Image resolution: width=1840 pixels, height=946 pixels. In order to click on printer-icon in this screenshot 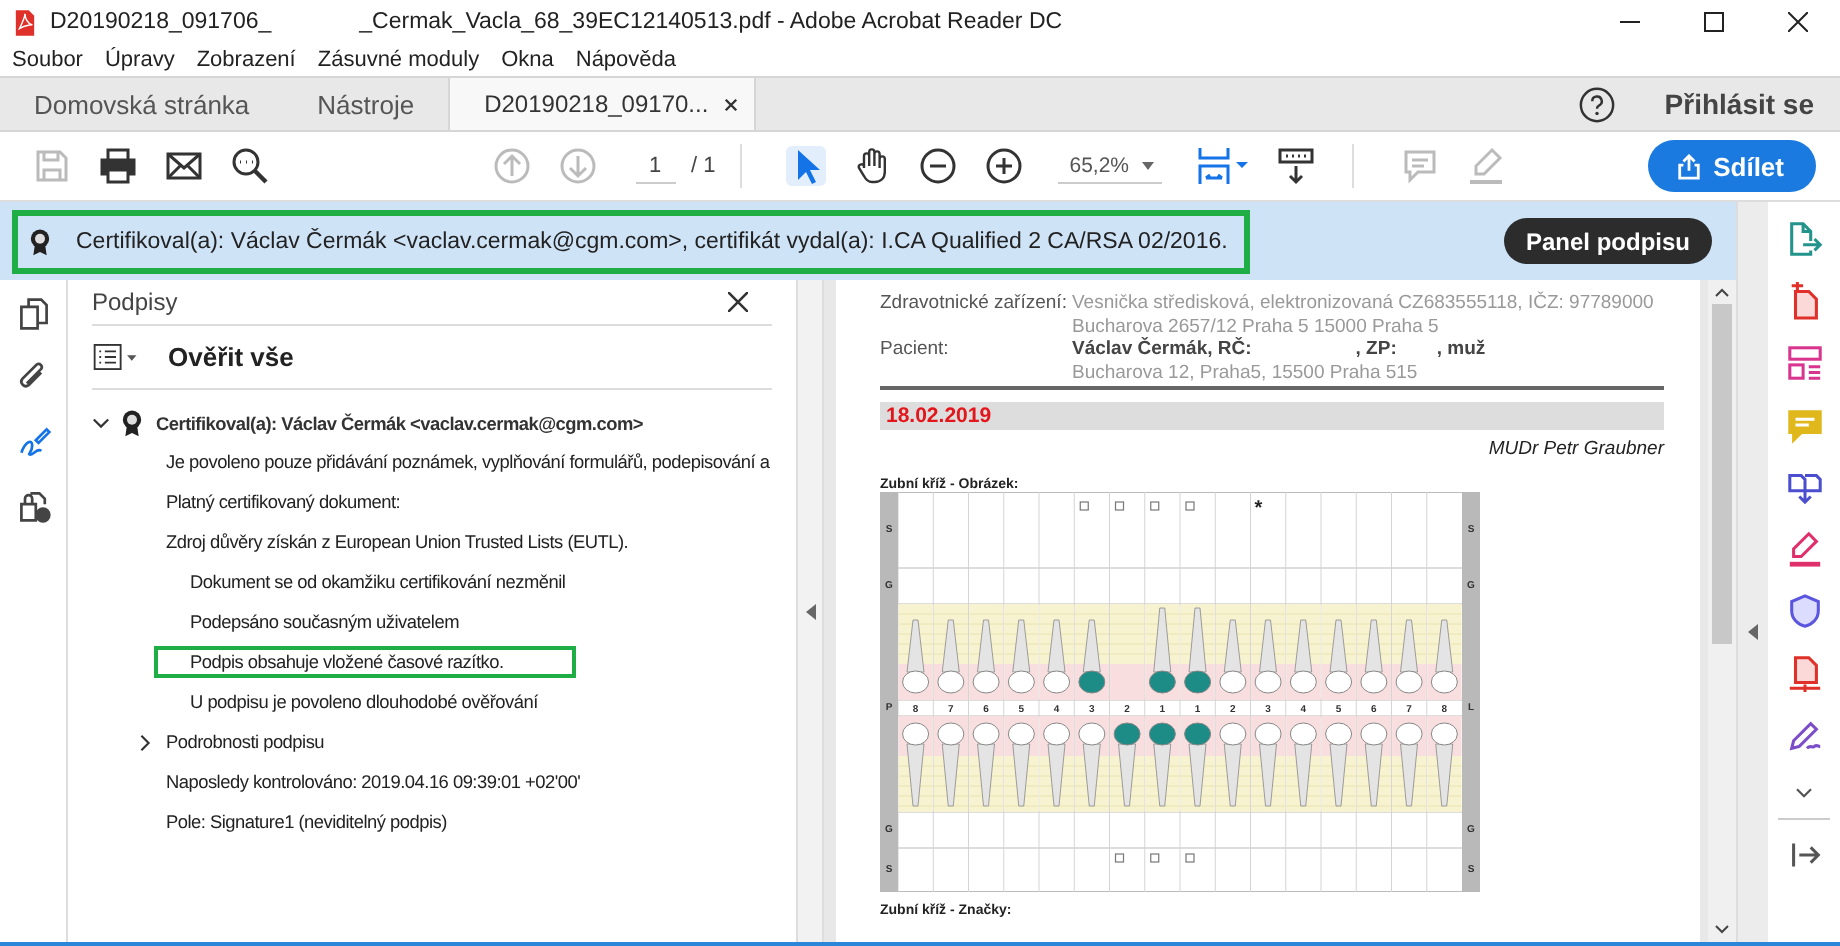, I will do `click(117, 166)`.